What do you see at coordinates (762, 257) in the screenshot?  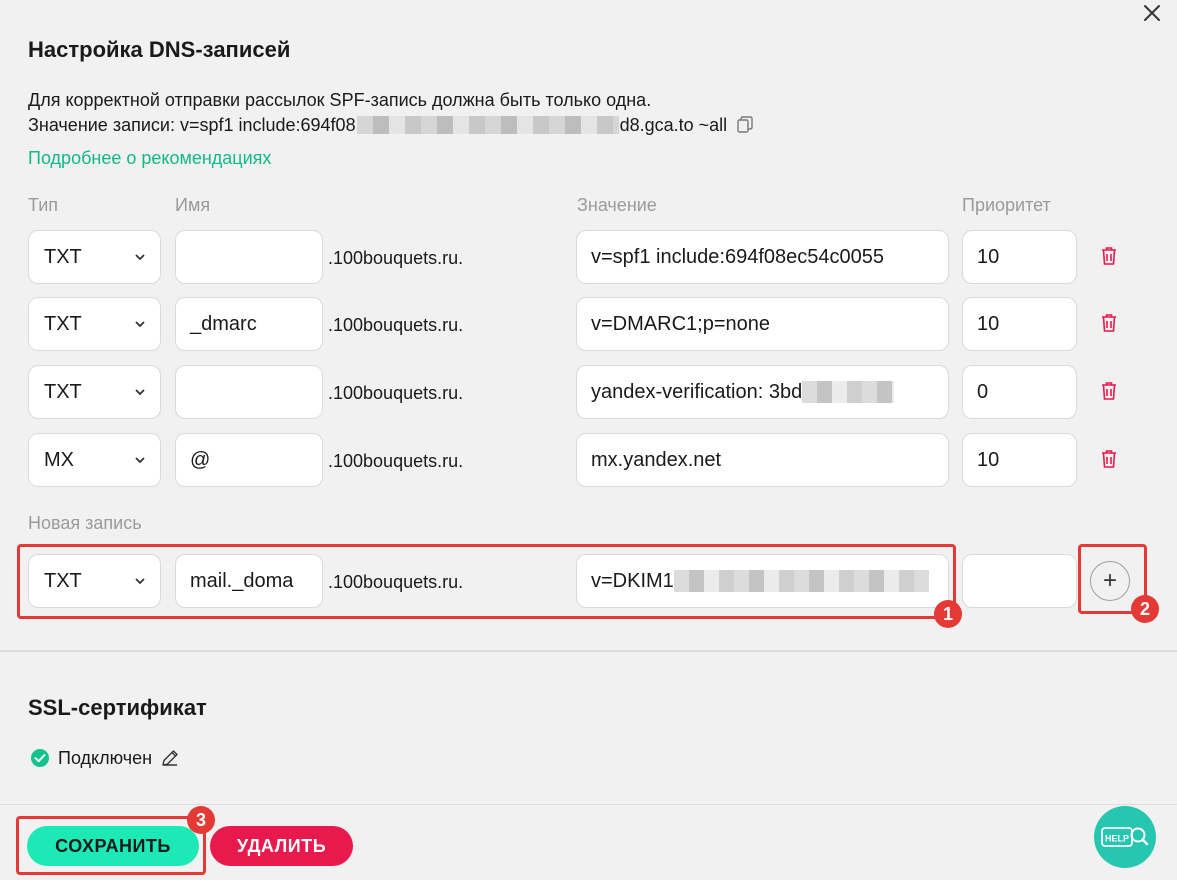 I see `record-value-input: v=spf1 include:694f08ec54c0055` at bounding box center [762, 257].